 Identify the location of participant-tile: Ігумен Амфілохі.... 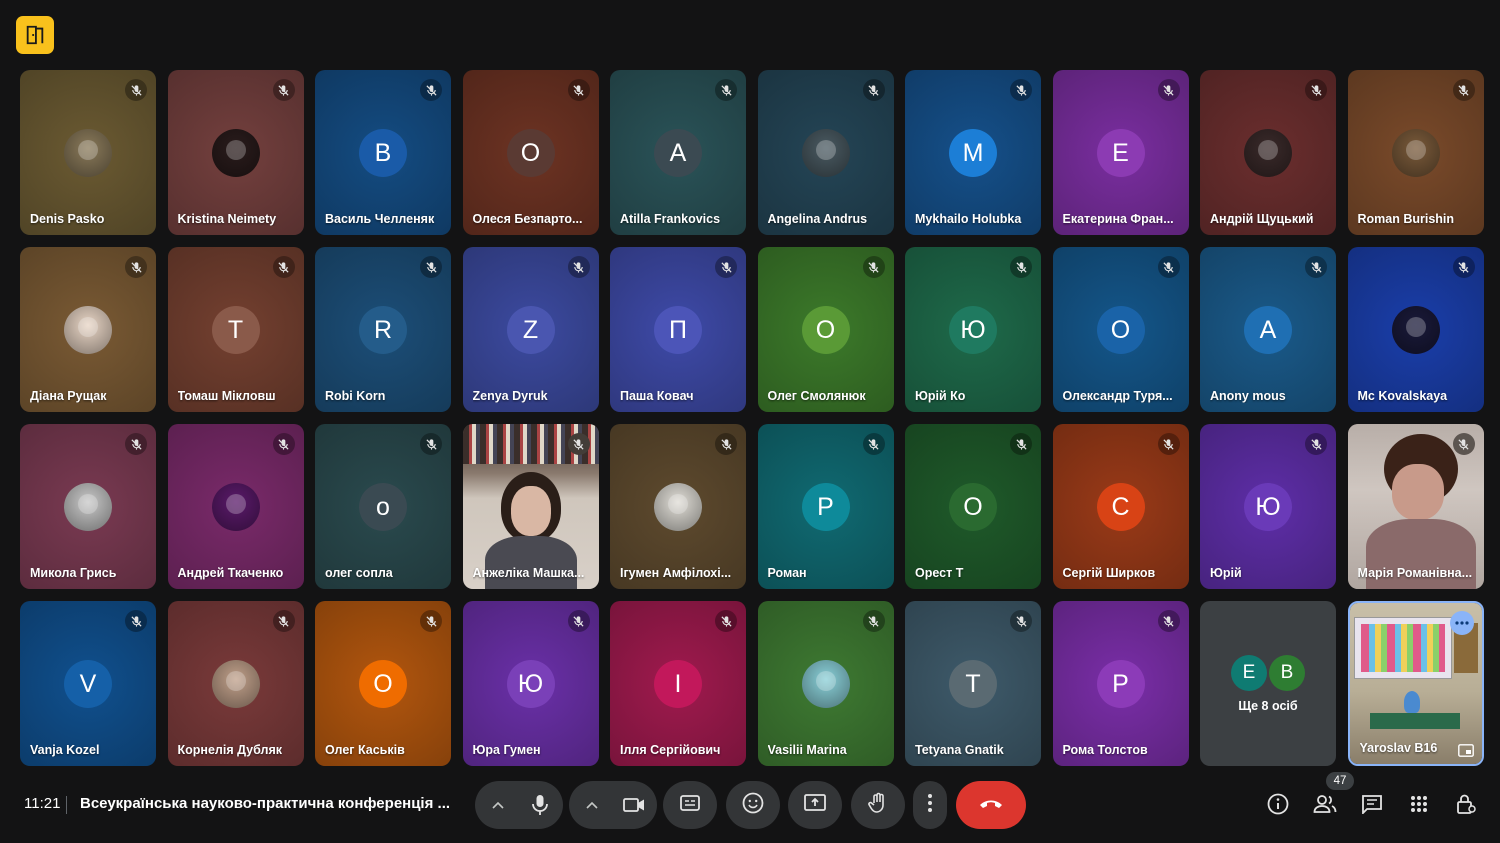
(678, 506).